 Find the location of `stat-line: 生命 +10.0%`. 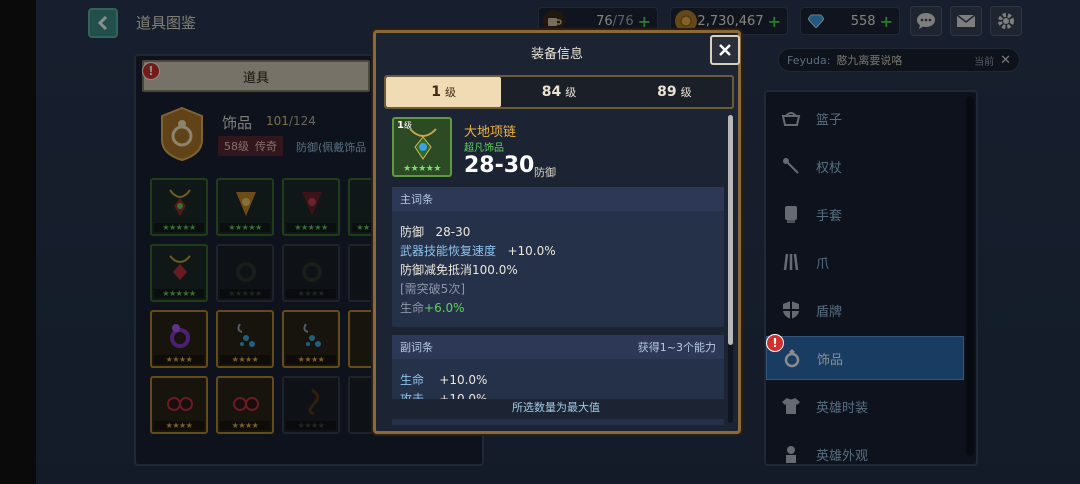

stat-line: 生命 +10.0% is located at coordinates (444, 380).